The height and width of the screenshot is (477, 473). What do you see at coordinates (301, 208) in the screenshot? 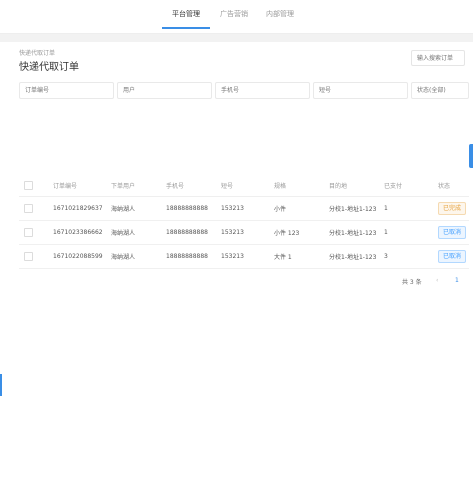
I see `cell-spec: 小件` at bounding box center [301, 208].